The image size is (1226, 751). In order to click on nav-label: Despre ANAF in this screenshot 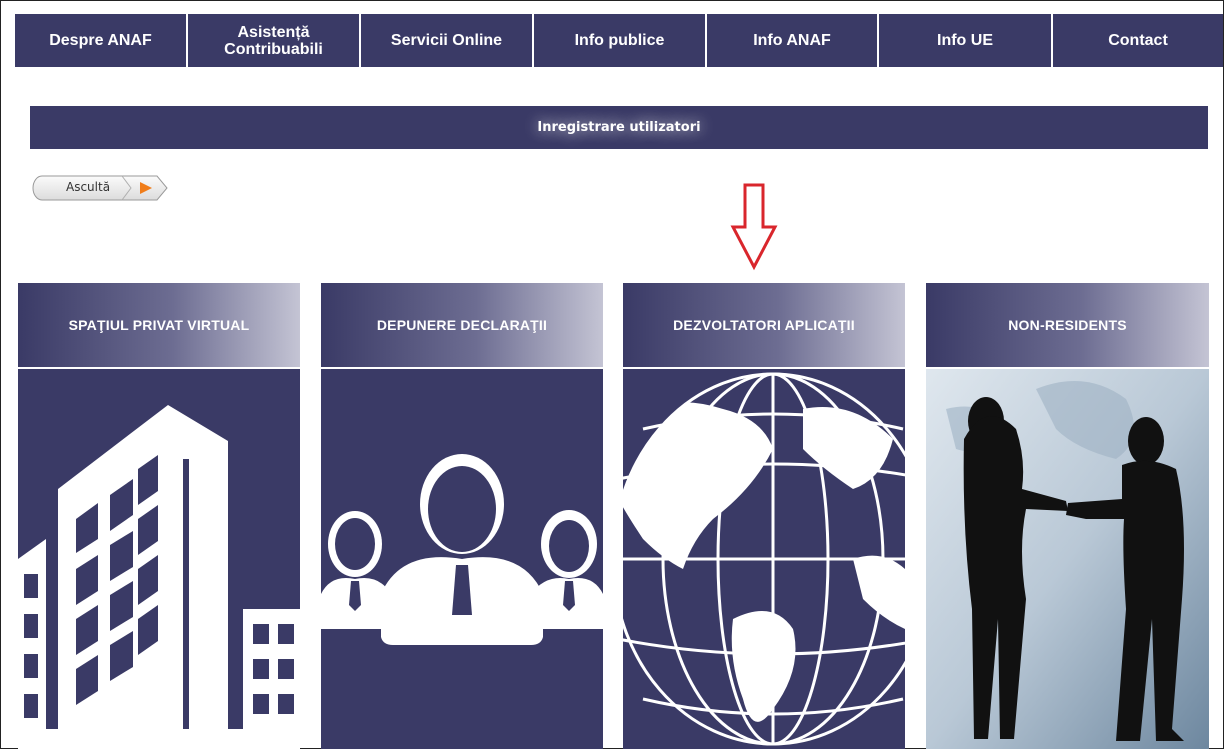, I will do `click(100, 40)`.